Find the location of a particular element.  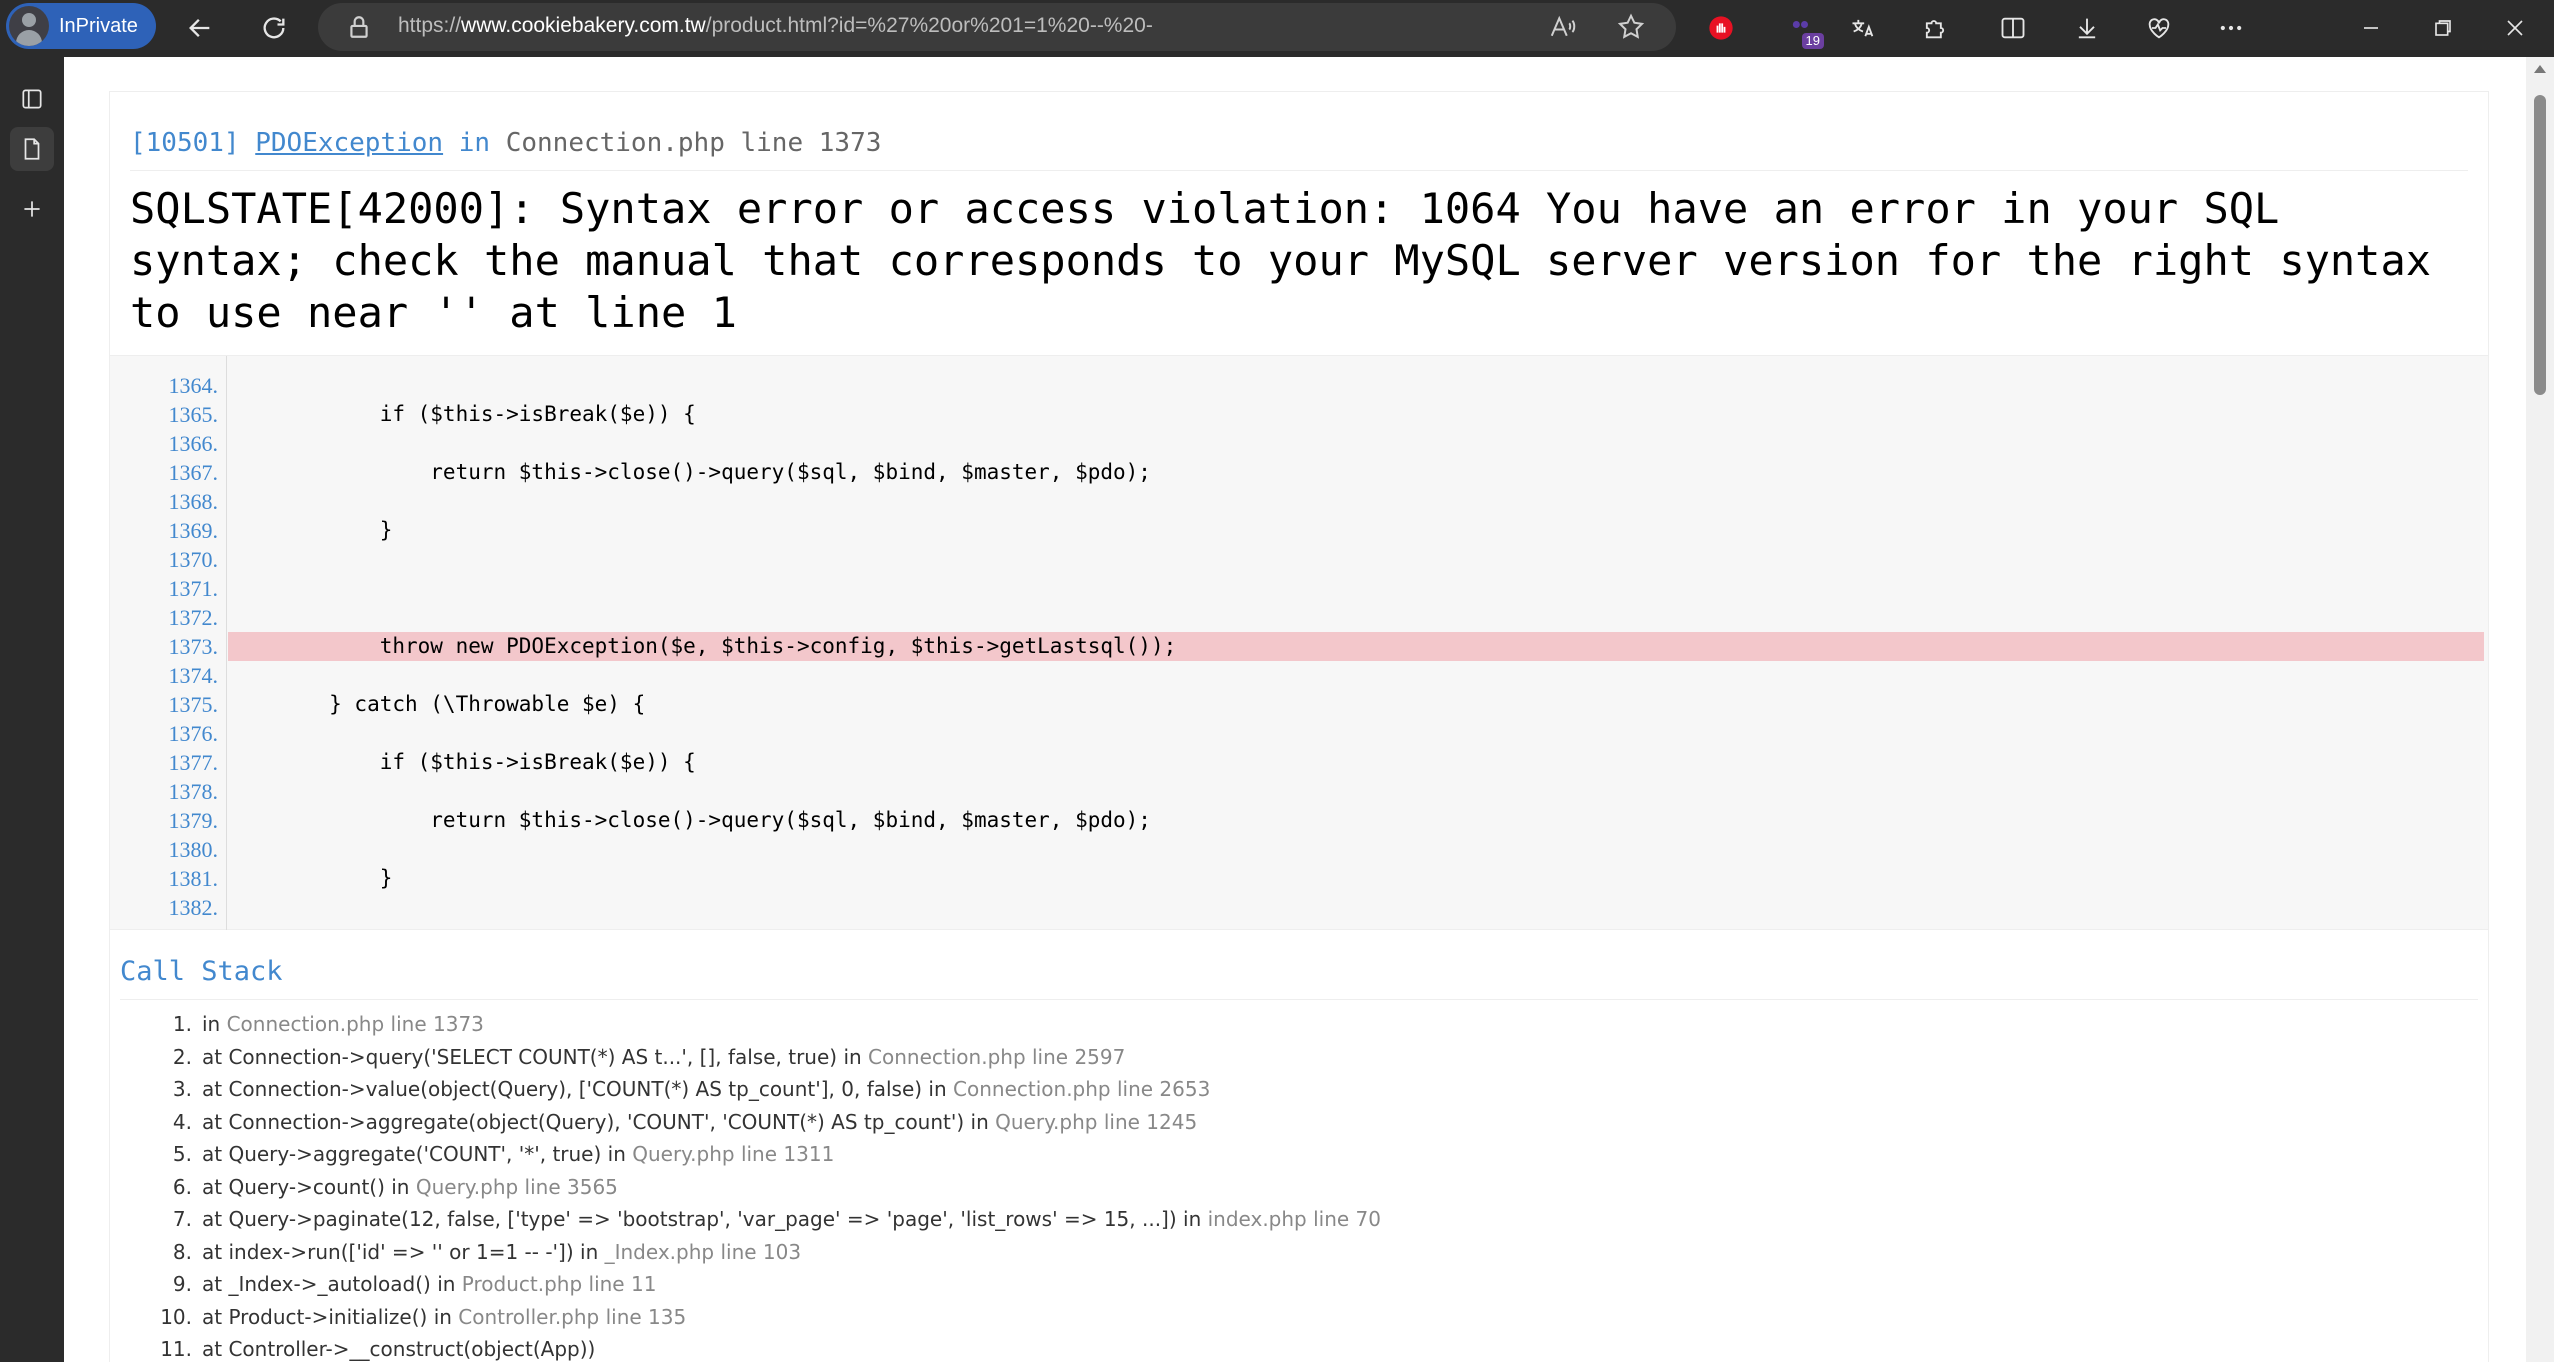

more-dots-icon is located at coordinates (2231, 28).